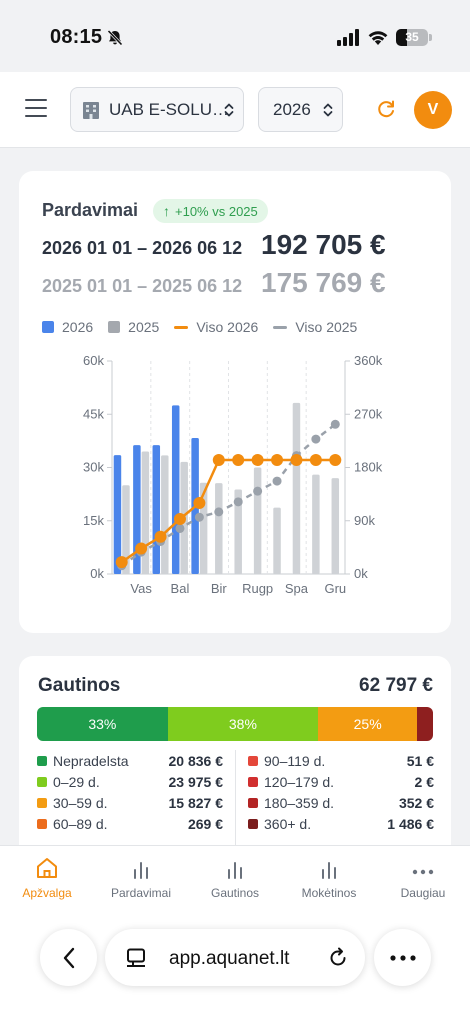  I want to click on aging-value: 1 486 €, so click(410, 823).